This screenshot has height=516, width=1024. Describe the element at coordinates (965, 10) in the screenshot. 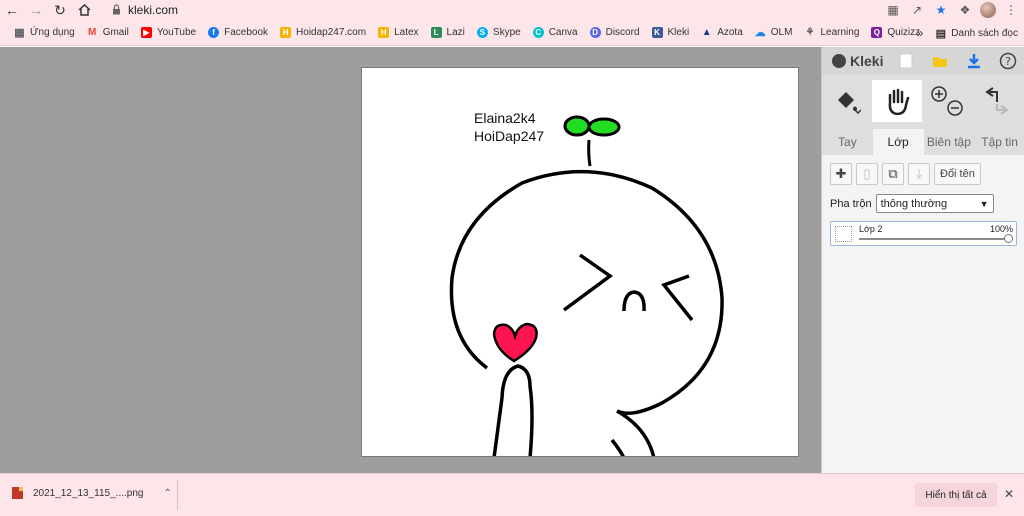

I see `extensions-icon: ❖` at that location.